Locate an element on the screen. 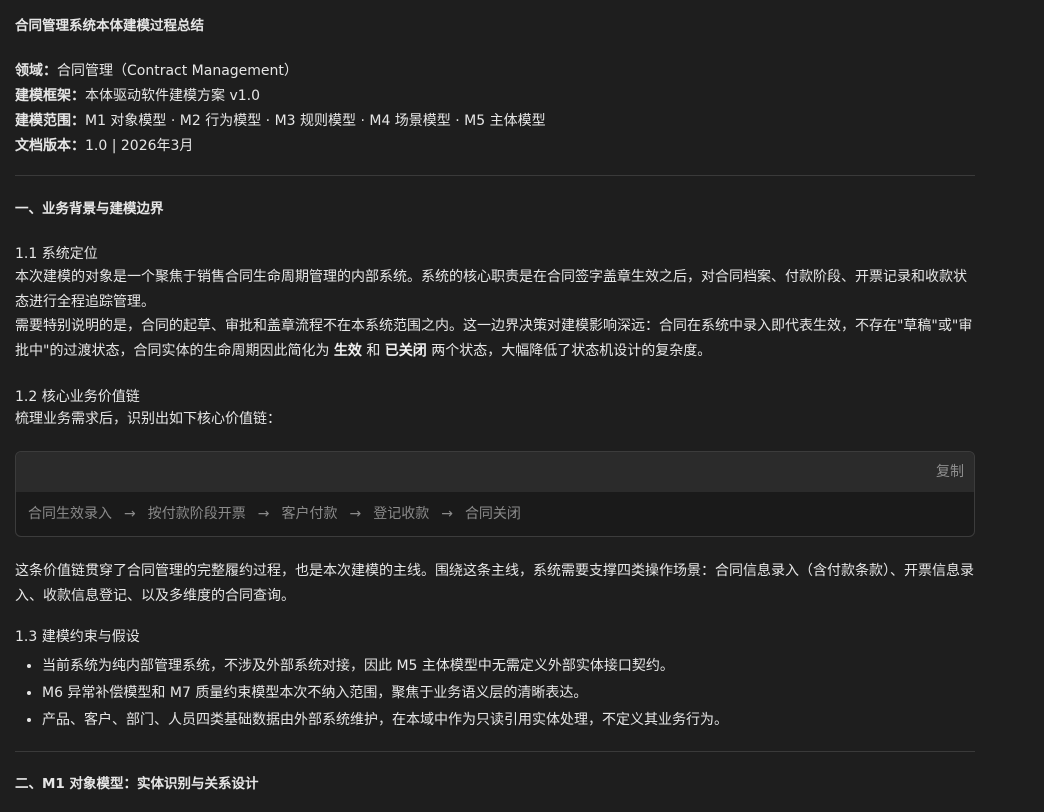 The height and width of the screenshot is (812, 1044). meta-key: 文档版本： is located at coordinates (50, 146).